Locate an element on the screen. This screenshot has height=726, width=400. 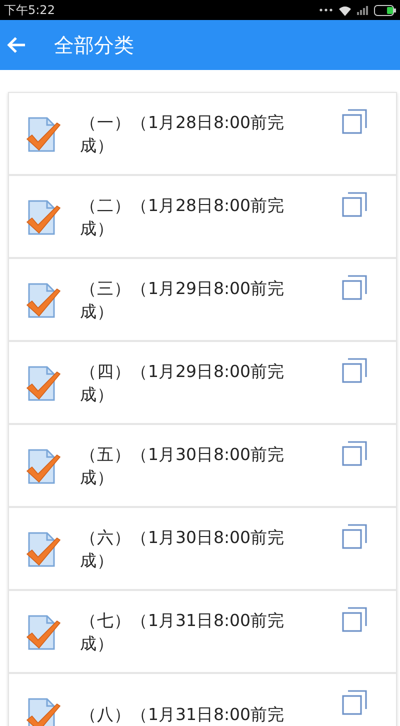
status-time: 下午5:22 is located at coordinates (29, 10).